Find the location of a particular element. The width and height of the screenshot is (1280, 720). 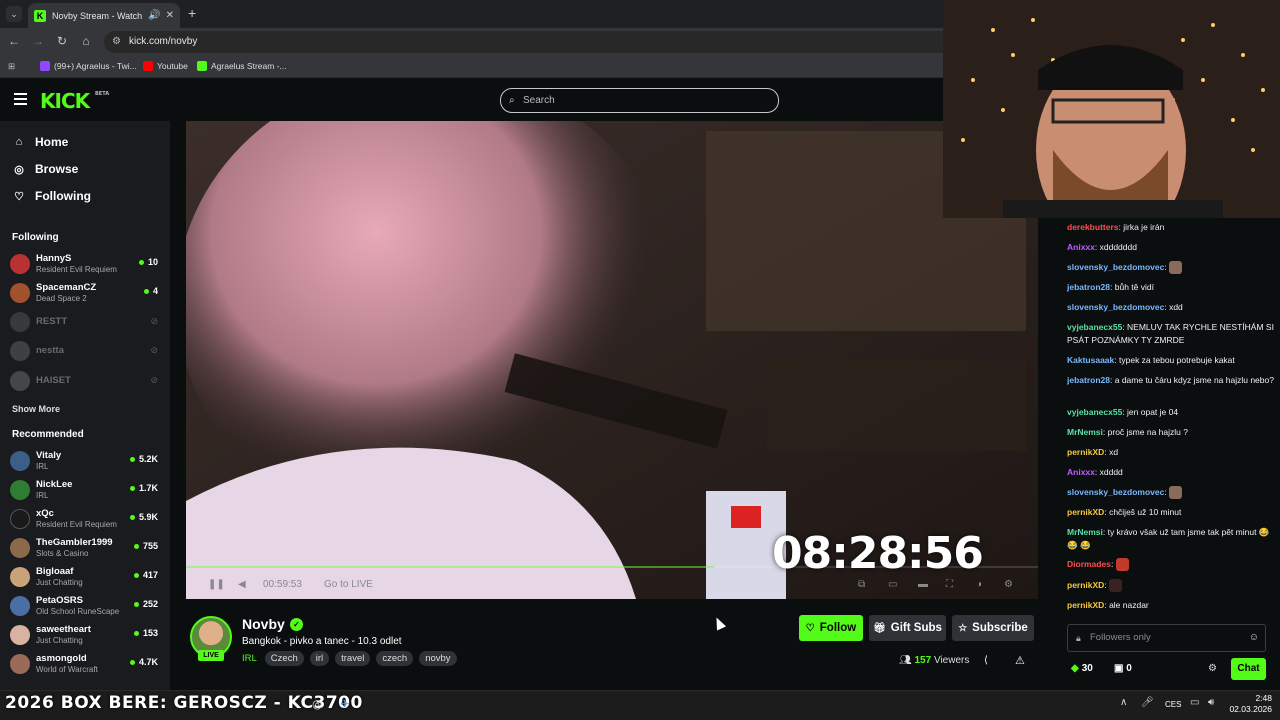

gift-subs-button: 🎁︎ Gift Subs is located at coordinates (907, 628).